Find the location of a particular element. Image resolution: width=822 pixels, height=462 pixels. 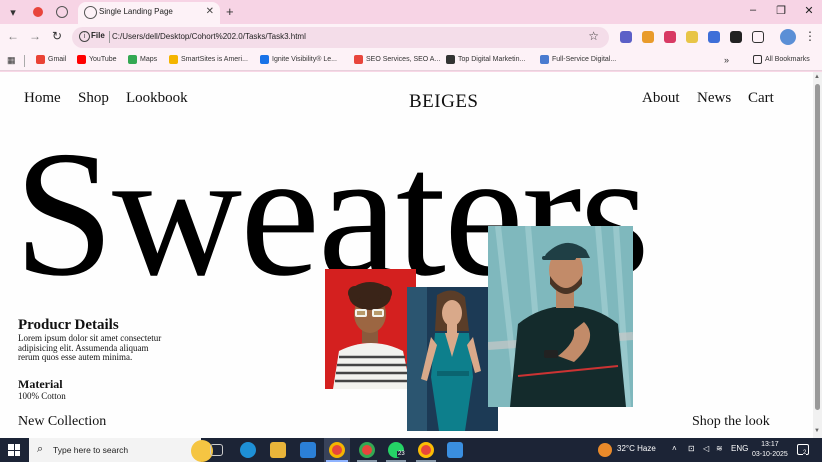

tab-active: Single Landing Page ✕ is located at coordinates (149, 13).